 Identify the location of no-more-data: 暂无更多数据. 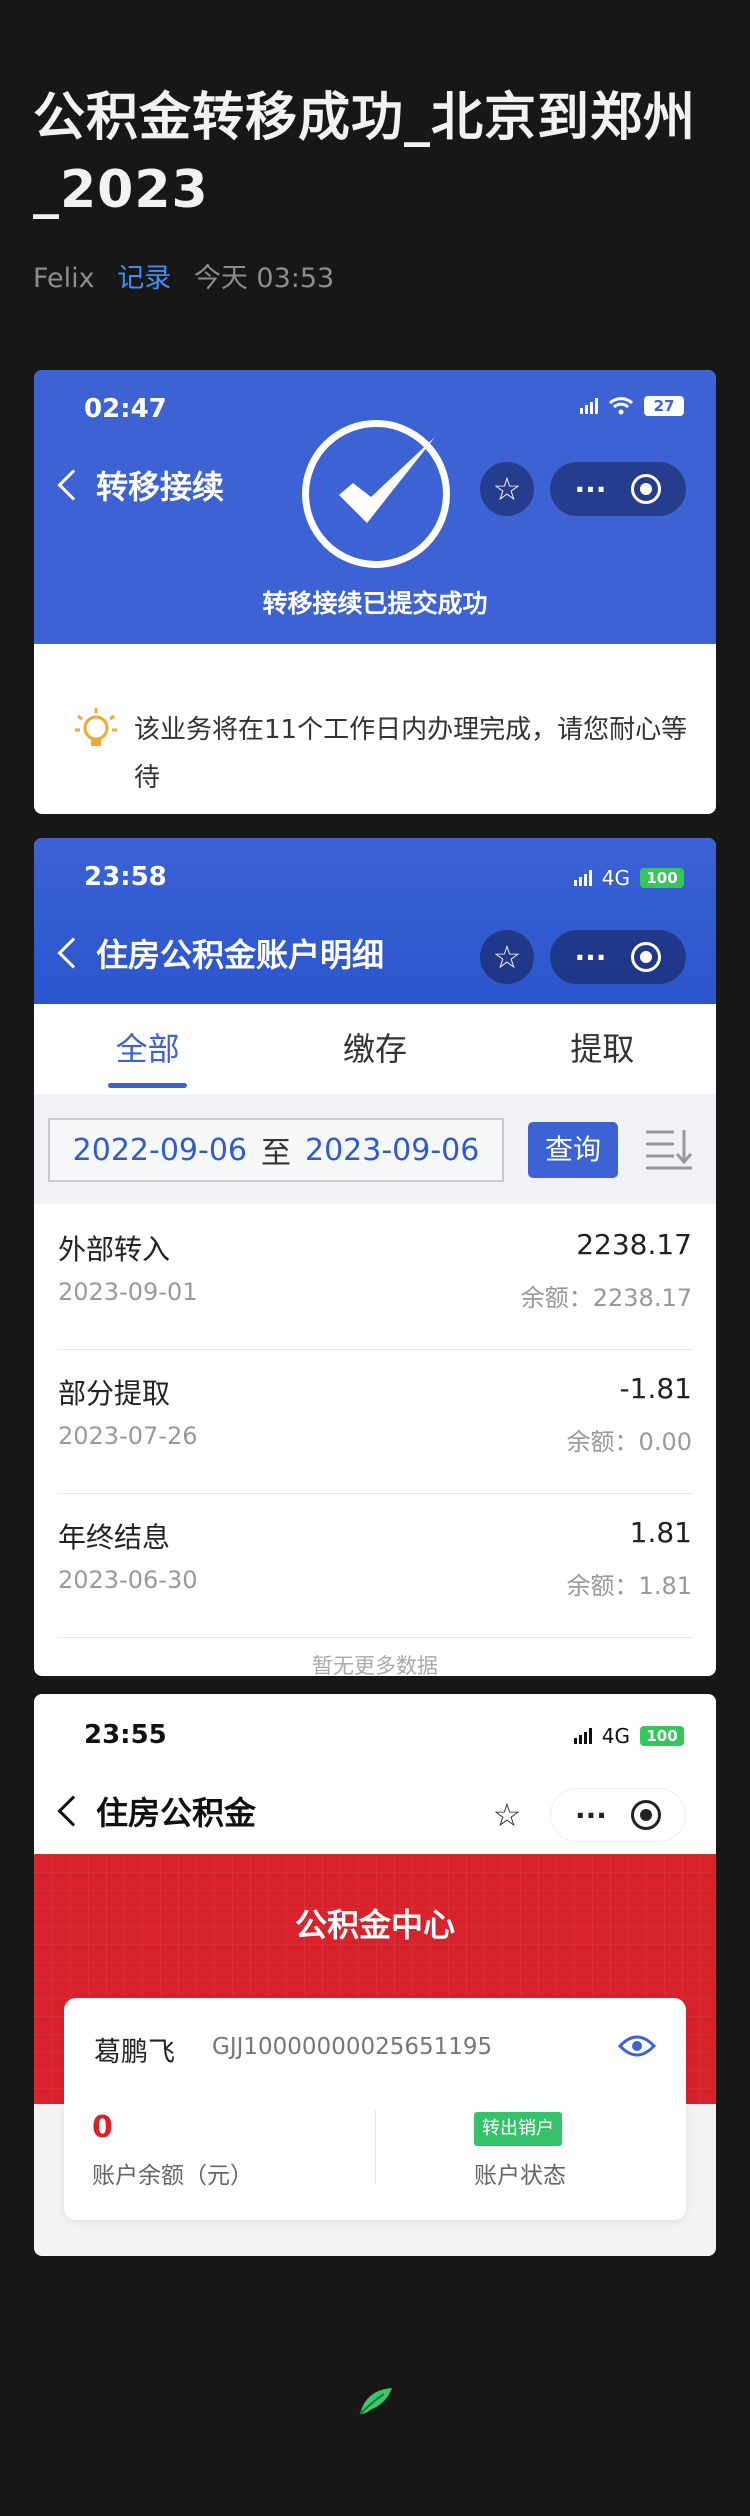
(375, 1665).